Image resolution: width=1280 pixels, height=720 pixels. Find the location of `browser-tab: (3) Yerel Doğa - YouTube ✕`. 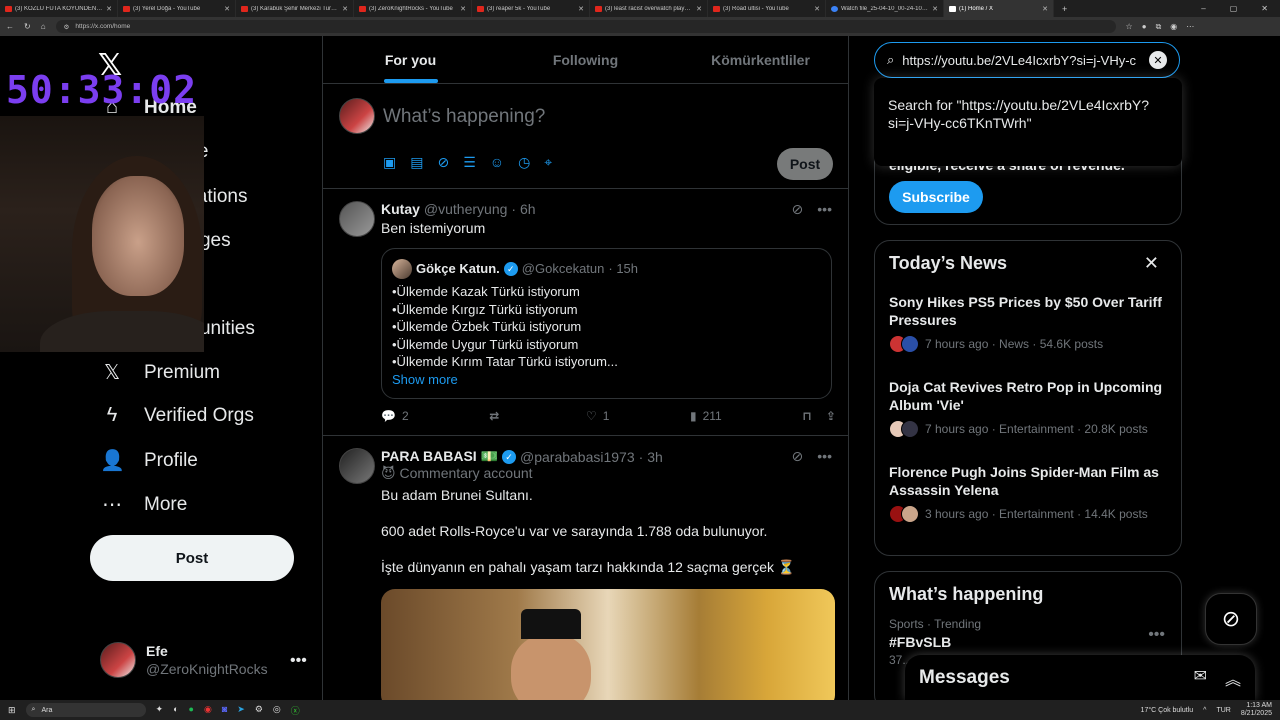

browser-tab: (3) Yerel Doğa - YouTube ✕ is located at coordinates (177, 8).